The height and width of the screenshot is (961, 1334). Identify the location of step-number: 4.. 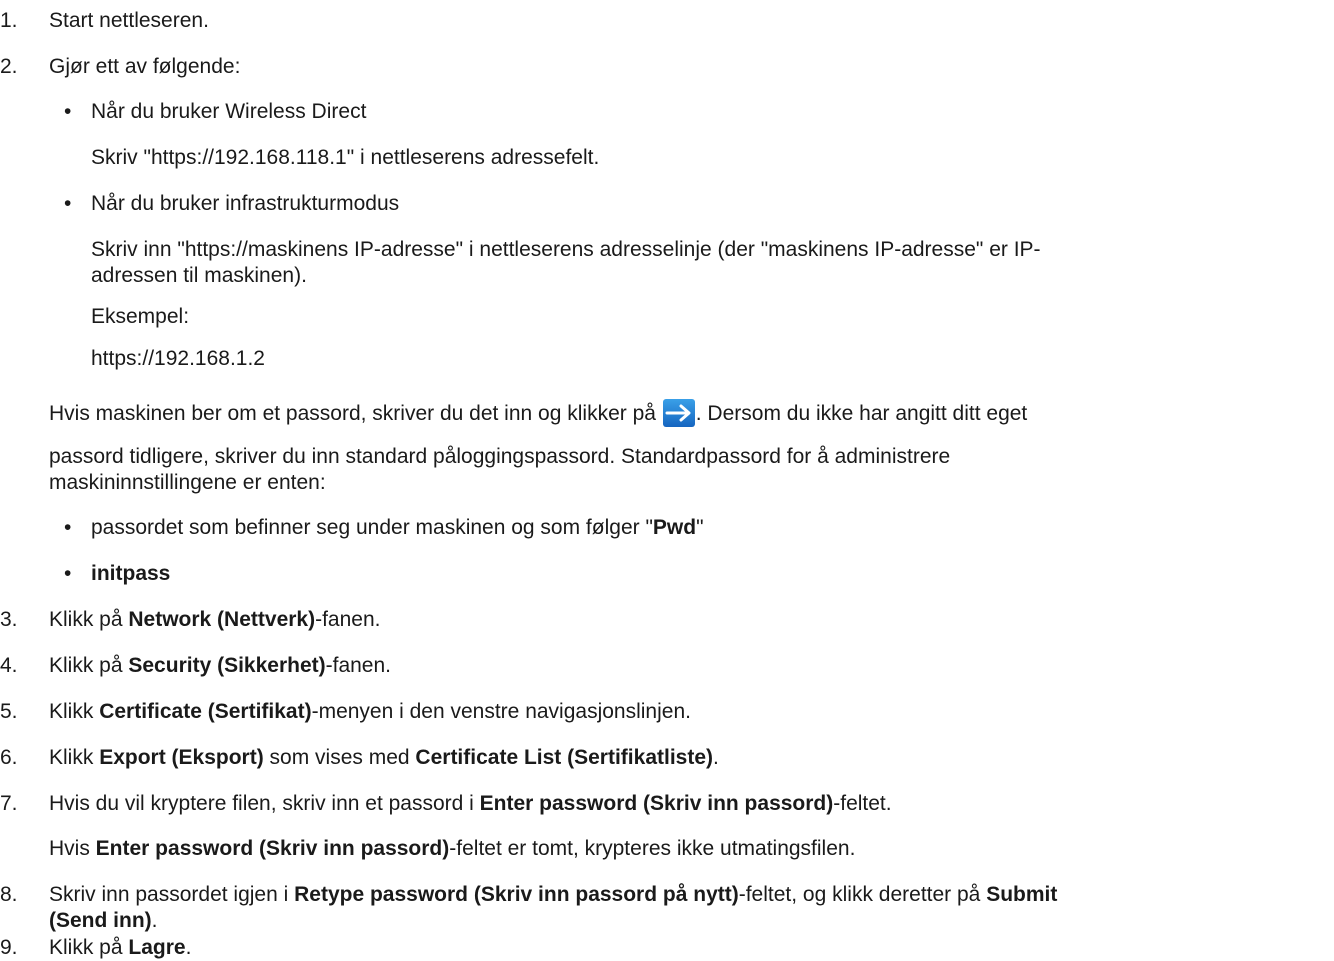
(9, 665).